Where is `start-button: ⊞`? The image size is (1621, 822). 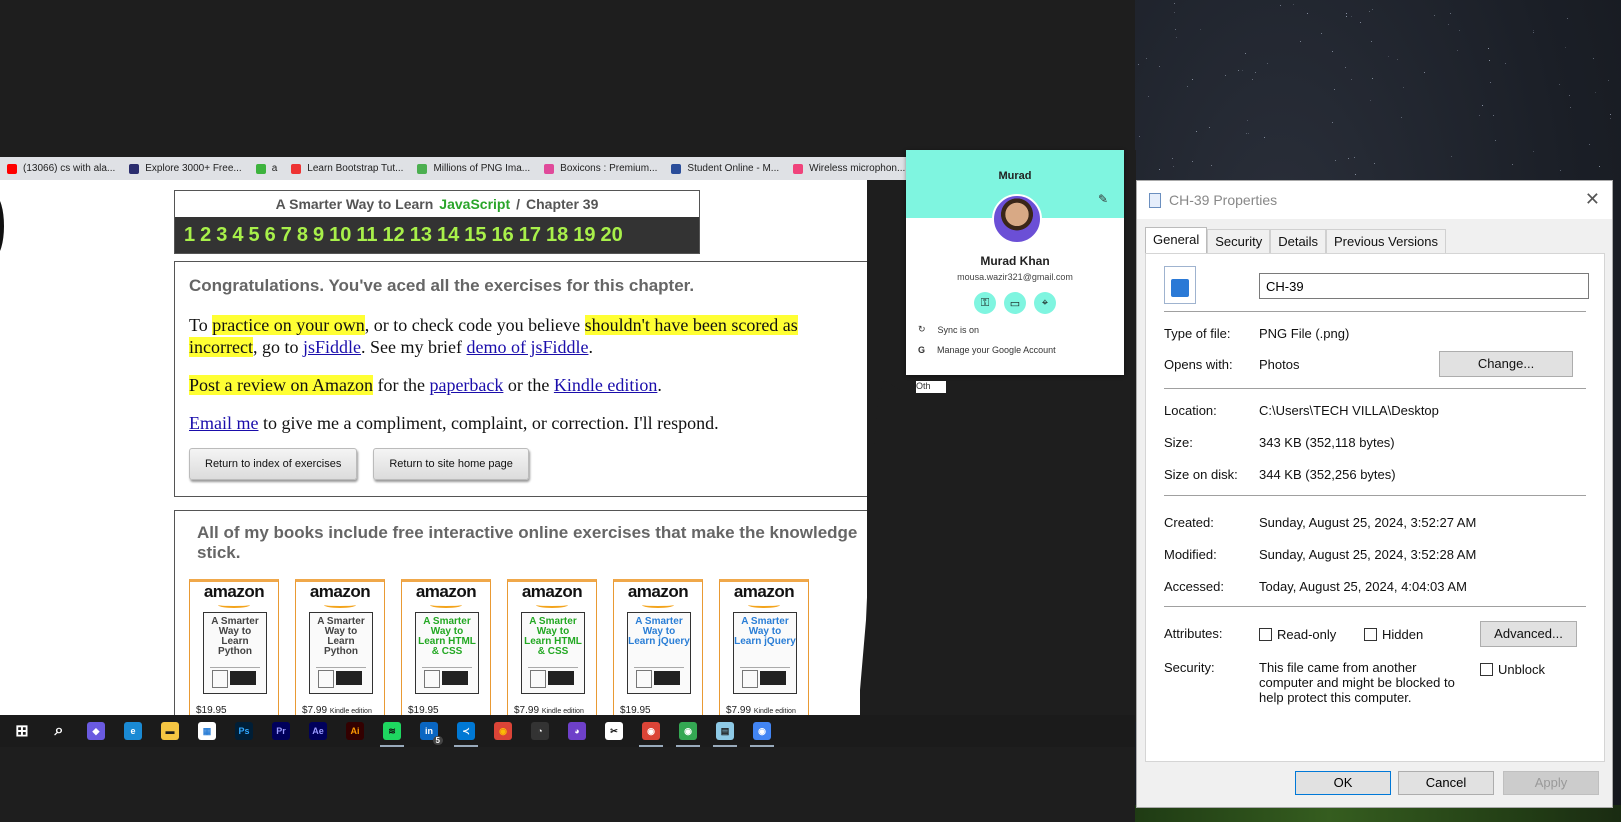
start-button: ⊞ is located at coordinates (22, 731).